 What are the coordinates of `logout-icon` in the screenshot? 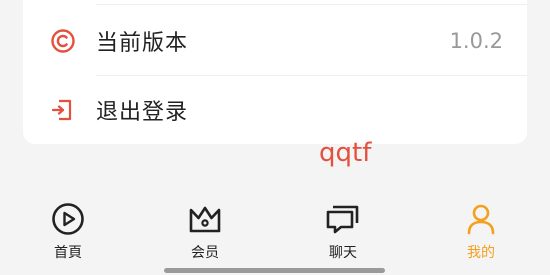 It's located at (63, 110).